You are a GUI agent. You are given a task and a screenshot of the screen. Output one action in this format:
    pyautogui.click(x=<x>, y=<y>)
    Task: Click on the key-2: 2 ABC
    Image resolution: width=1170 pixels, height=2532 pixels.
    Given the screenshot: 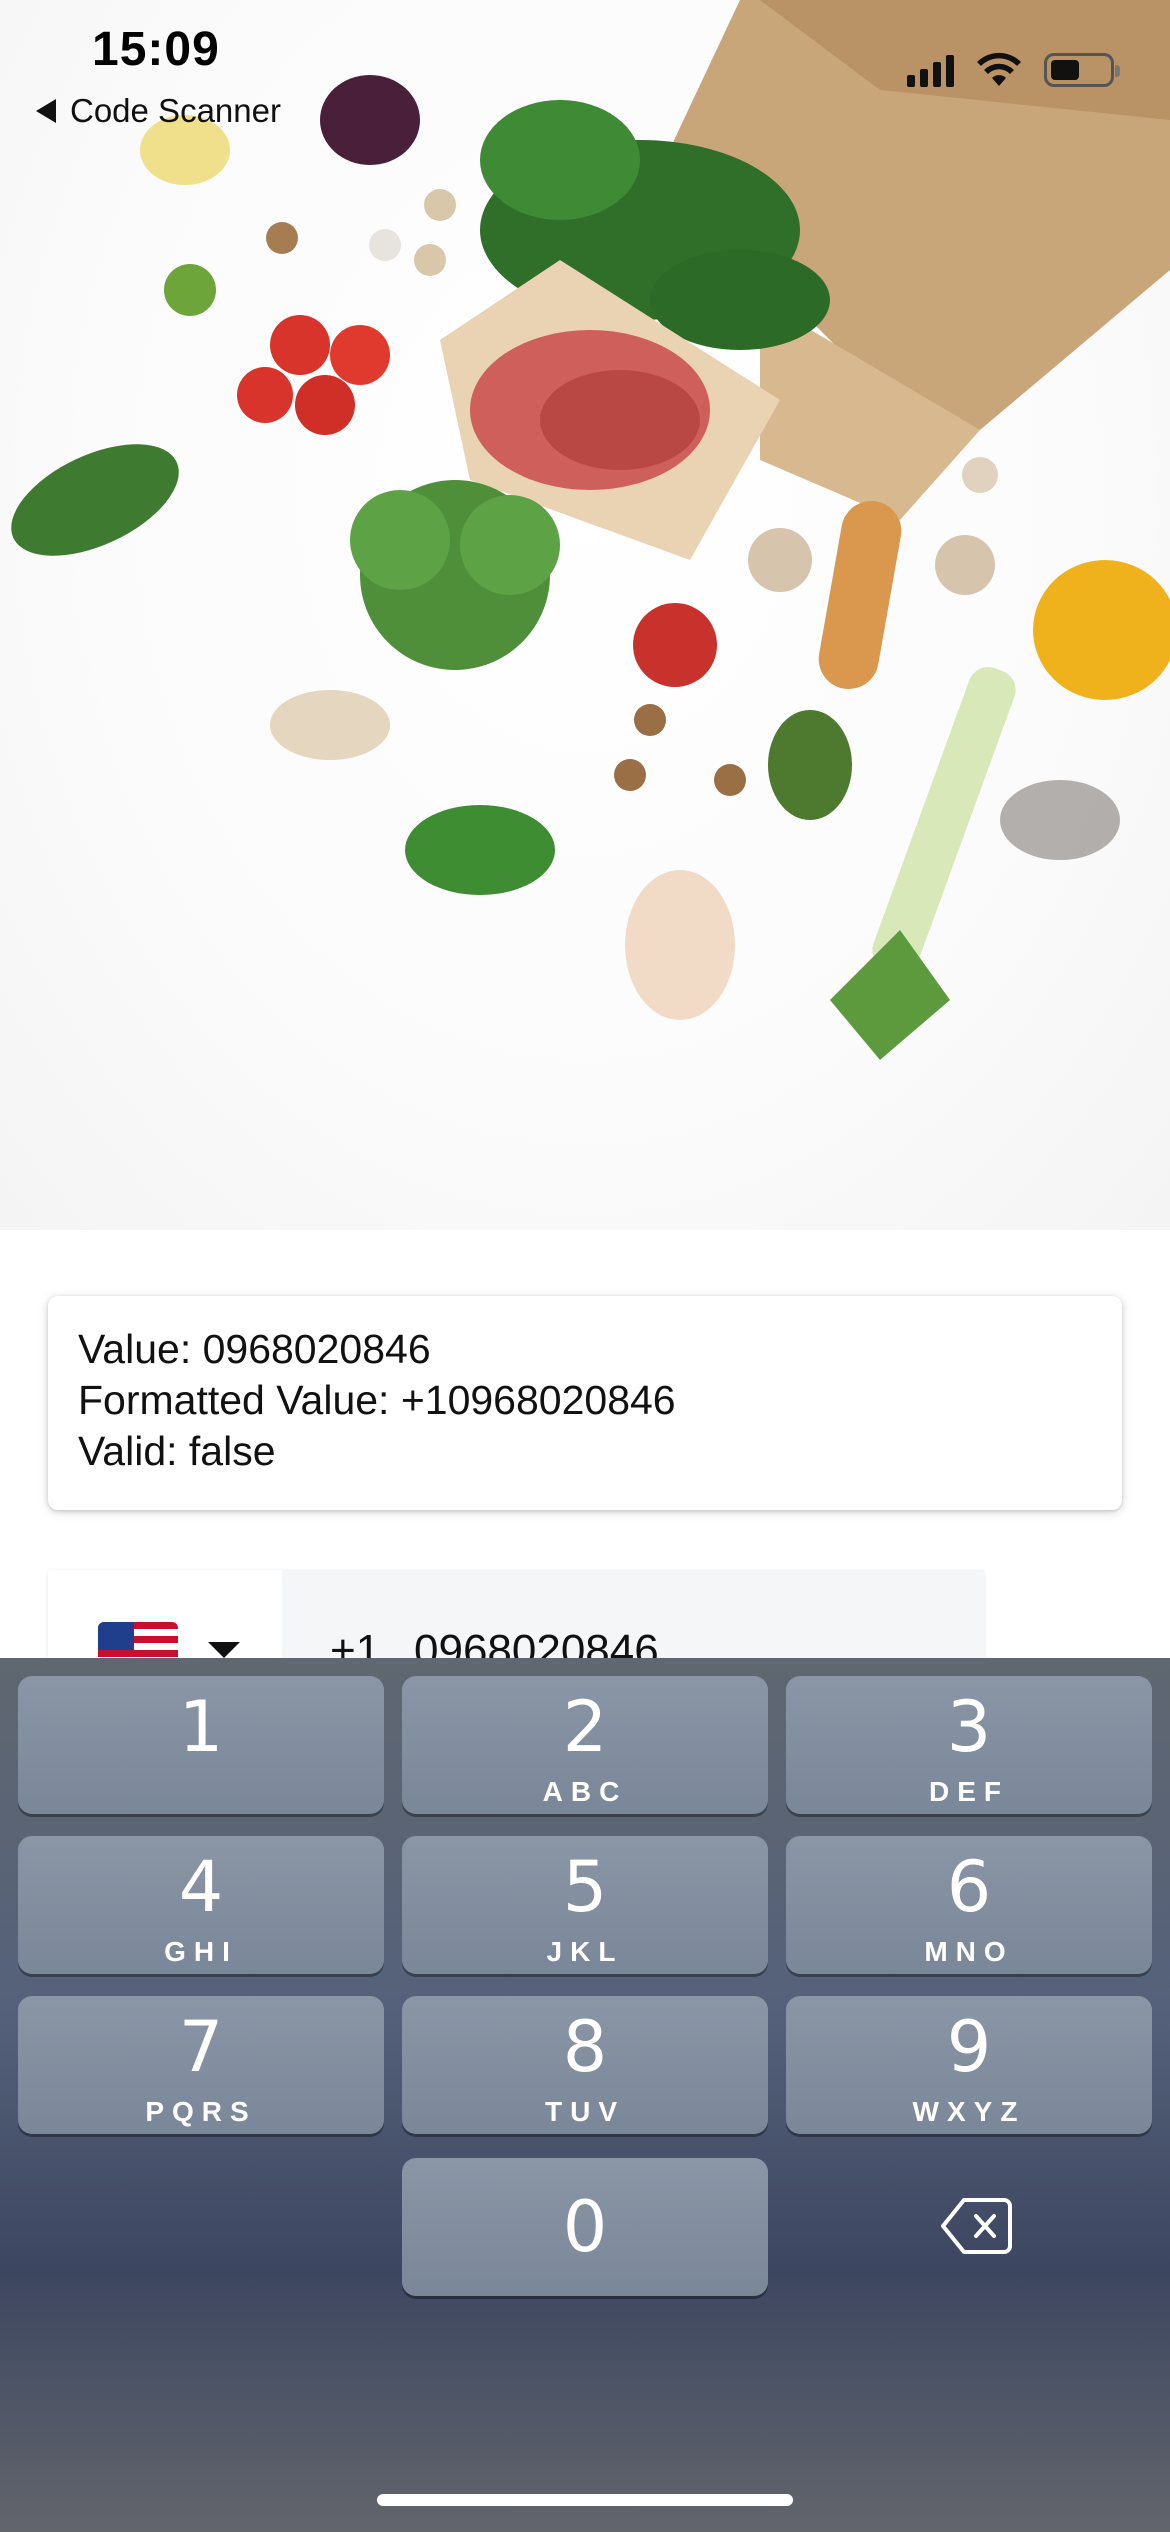 What is the action you would take?
    pyautogui.click(x=585, y=1745)
    